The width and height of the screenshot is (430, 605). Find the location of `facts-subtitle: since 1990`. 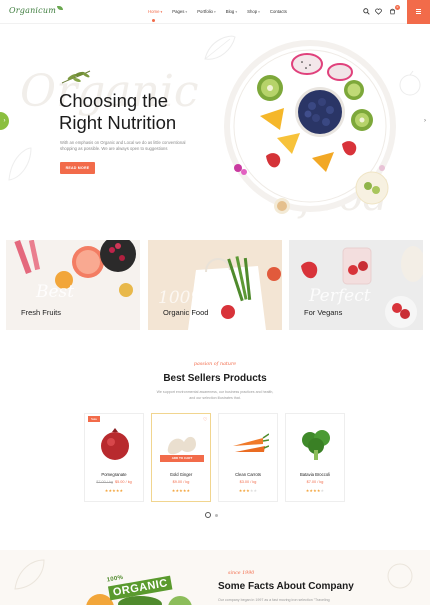

facts-subtitle: since 1990 is located at coordinates (241, 573).